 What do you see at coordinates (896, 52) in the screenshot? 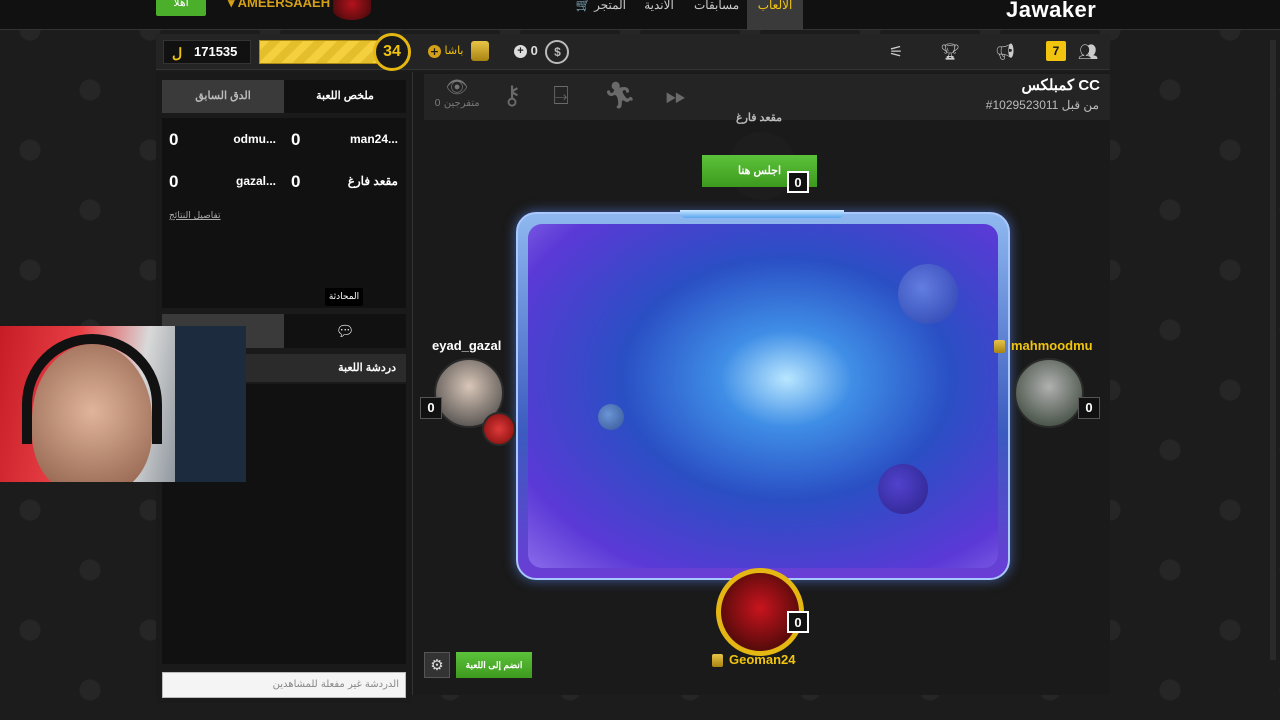
I see `rss-icon: ⚟` at bounding box center [896, 52].